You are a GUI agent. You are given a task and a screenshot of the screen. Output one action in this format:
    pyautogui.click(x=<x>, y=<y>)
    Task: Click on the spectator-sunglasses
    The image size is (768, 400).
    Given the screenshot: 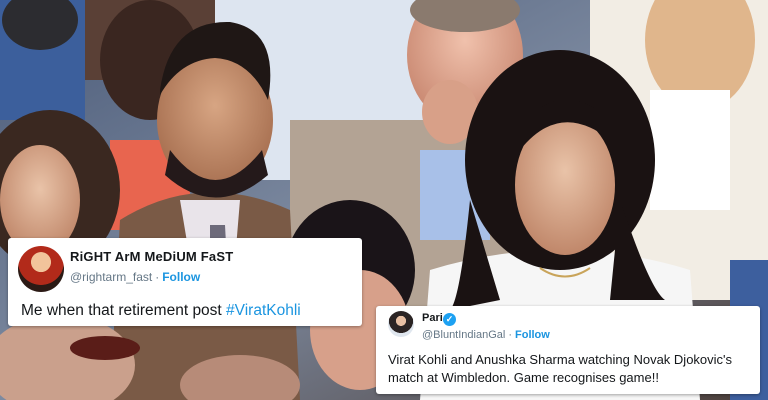 What is the action you would take?
    pyautogui.click(x=105, y=348)
    